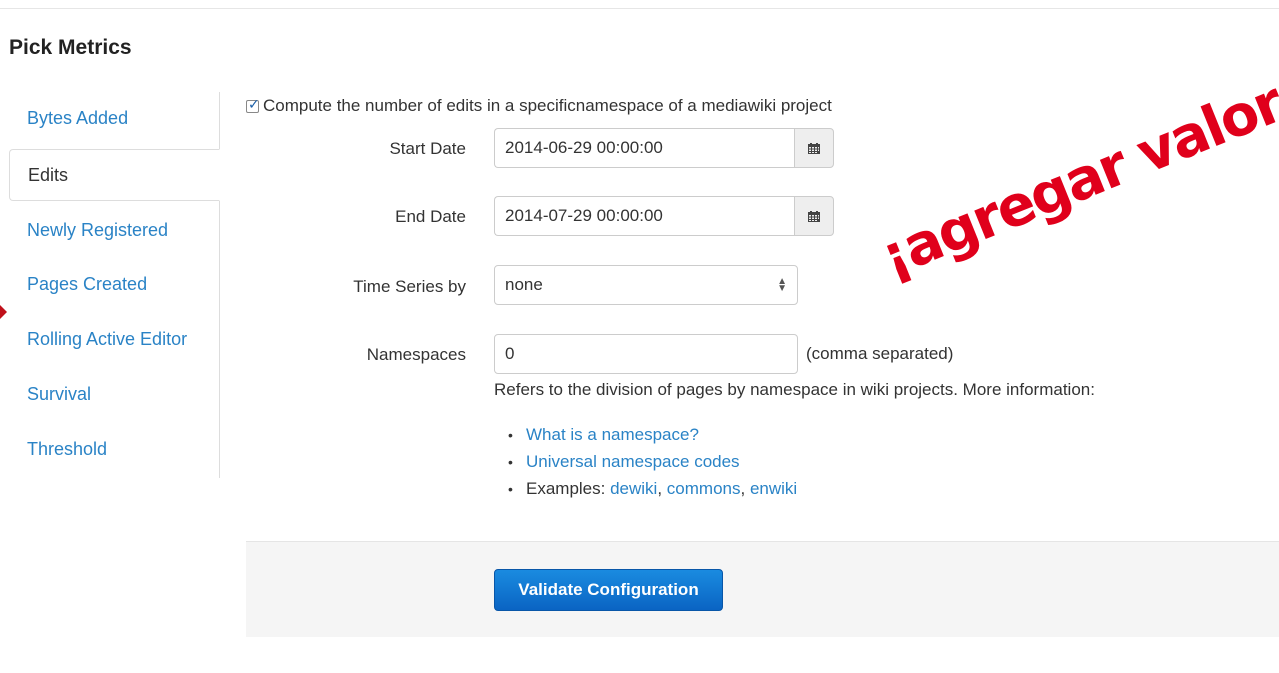  What do you see at coordinates (114, 394) in the screenshot?
I see `tab-survival: Survival` at bounding box center [114, 394].